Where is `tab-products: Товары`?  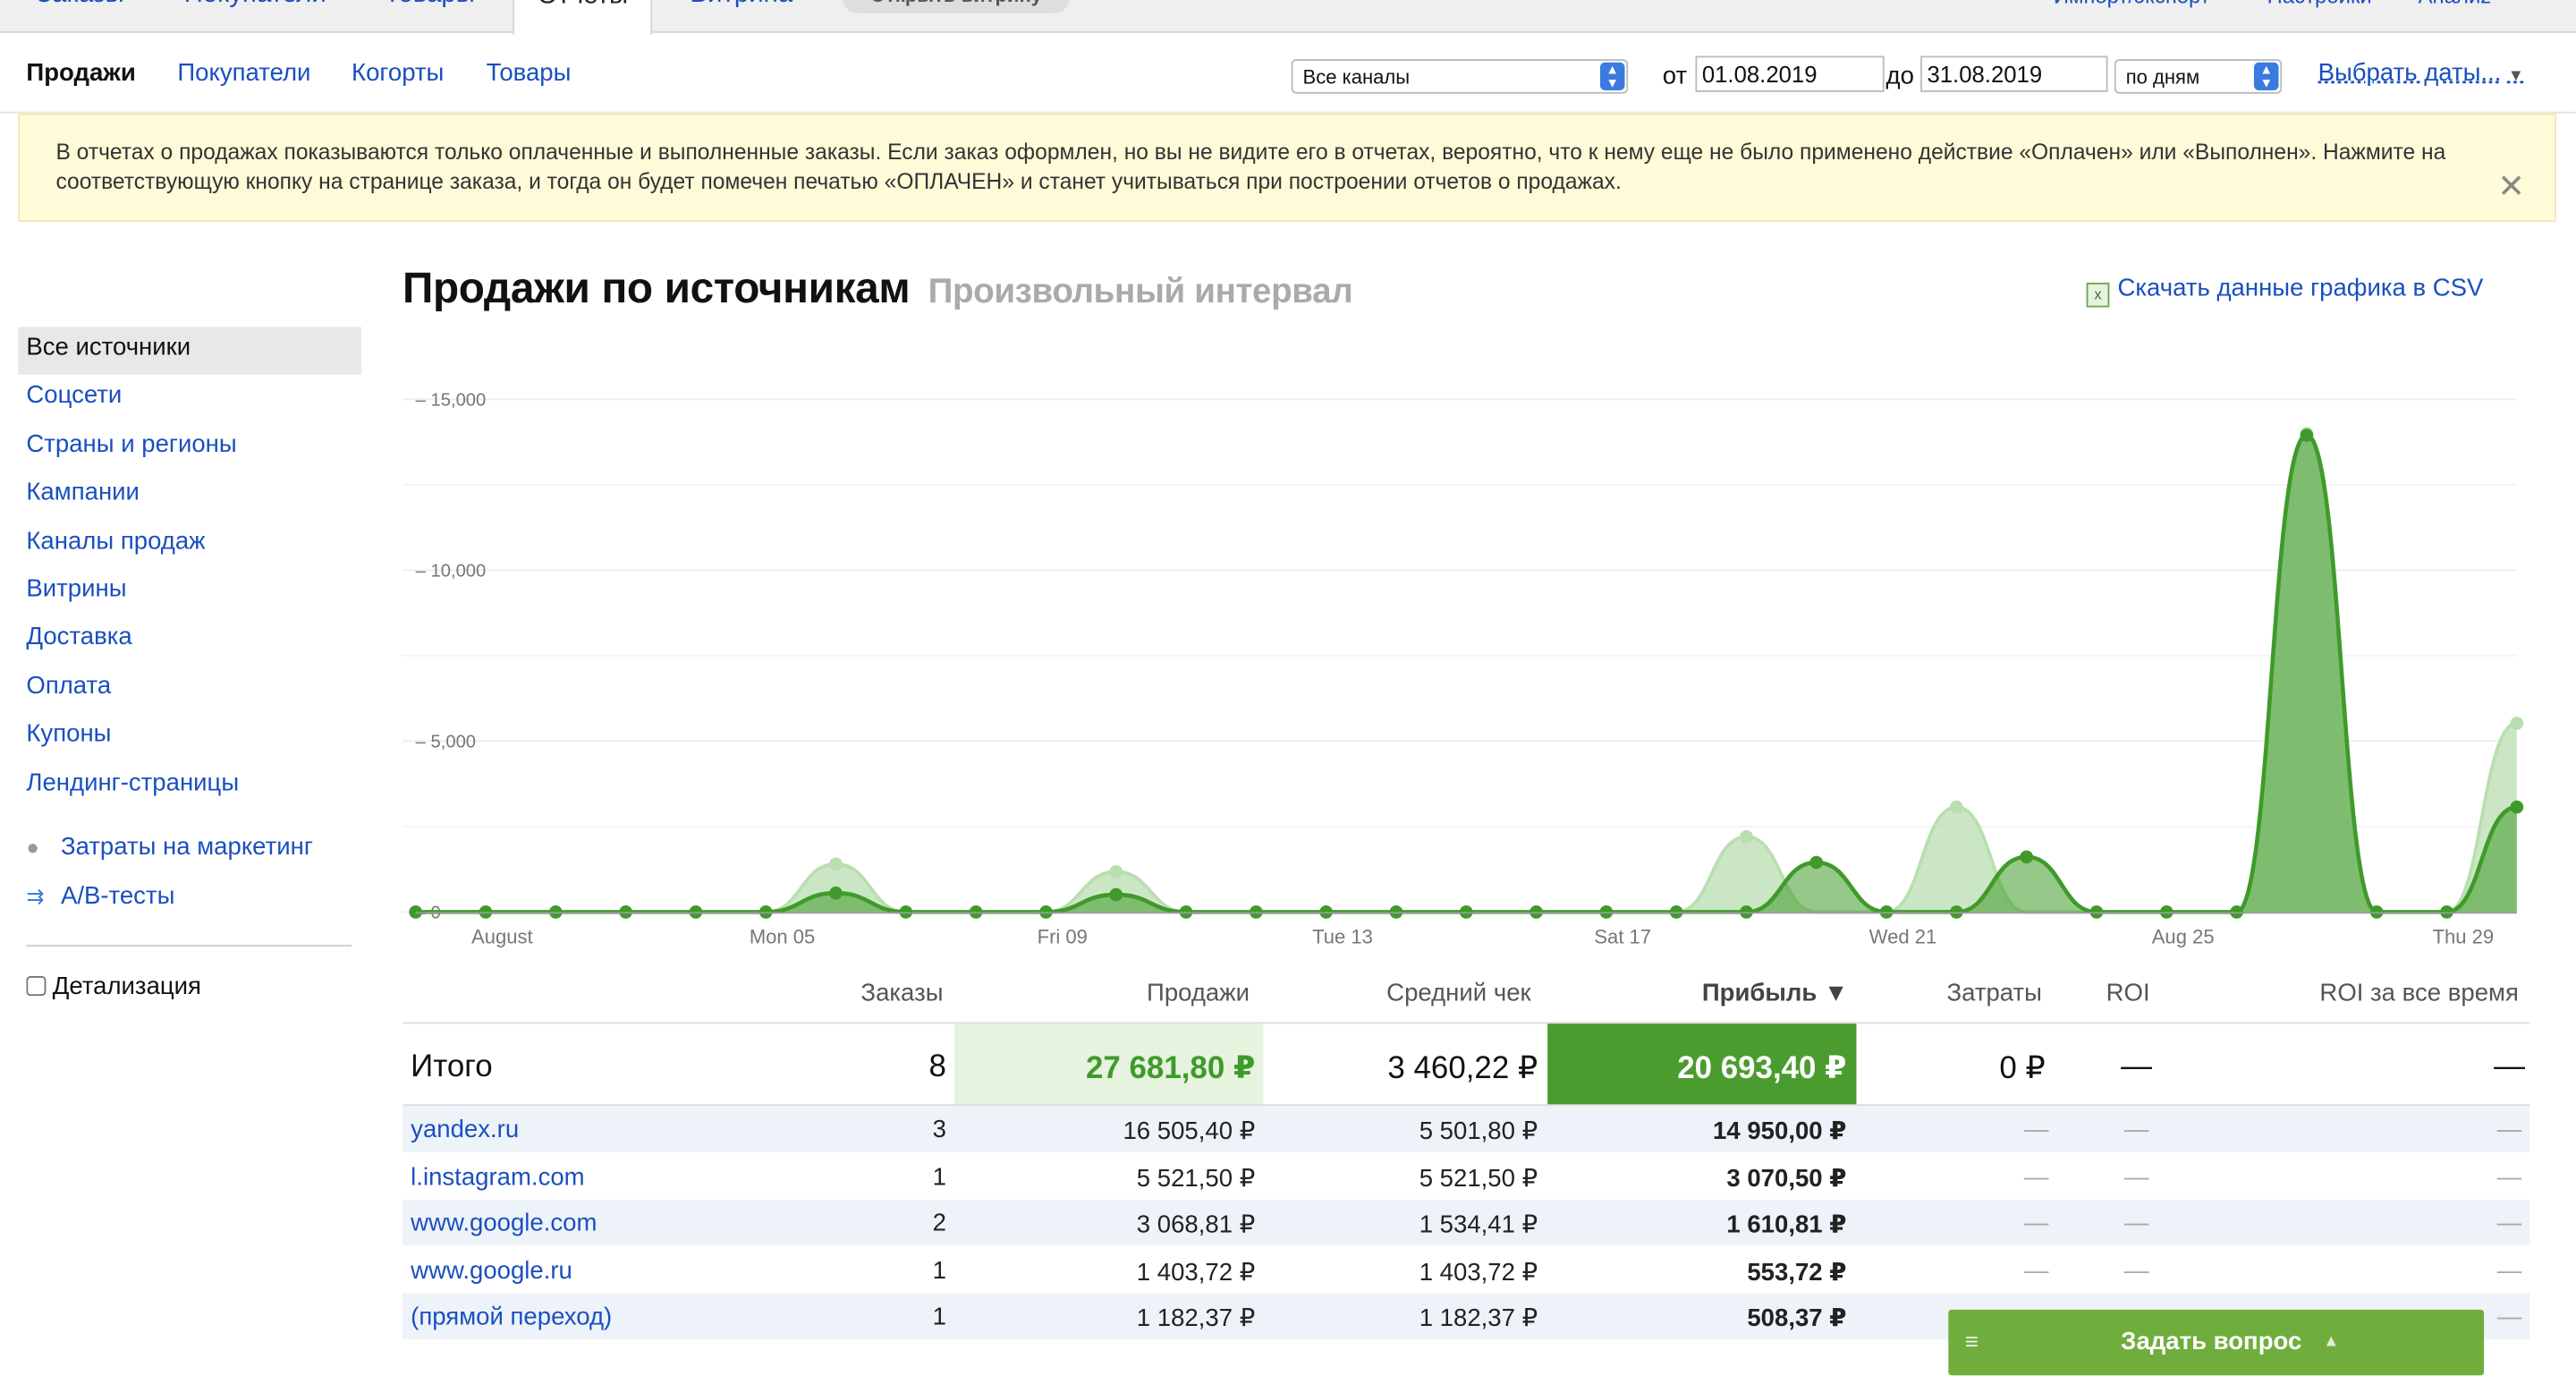
tab-products: Товары is located at coordinates (430, 5).